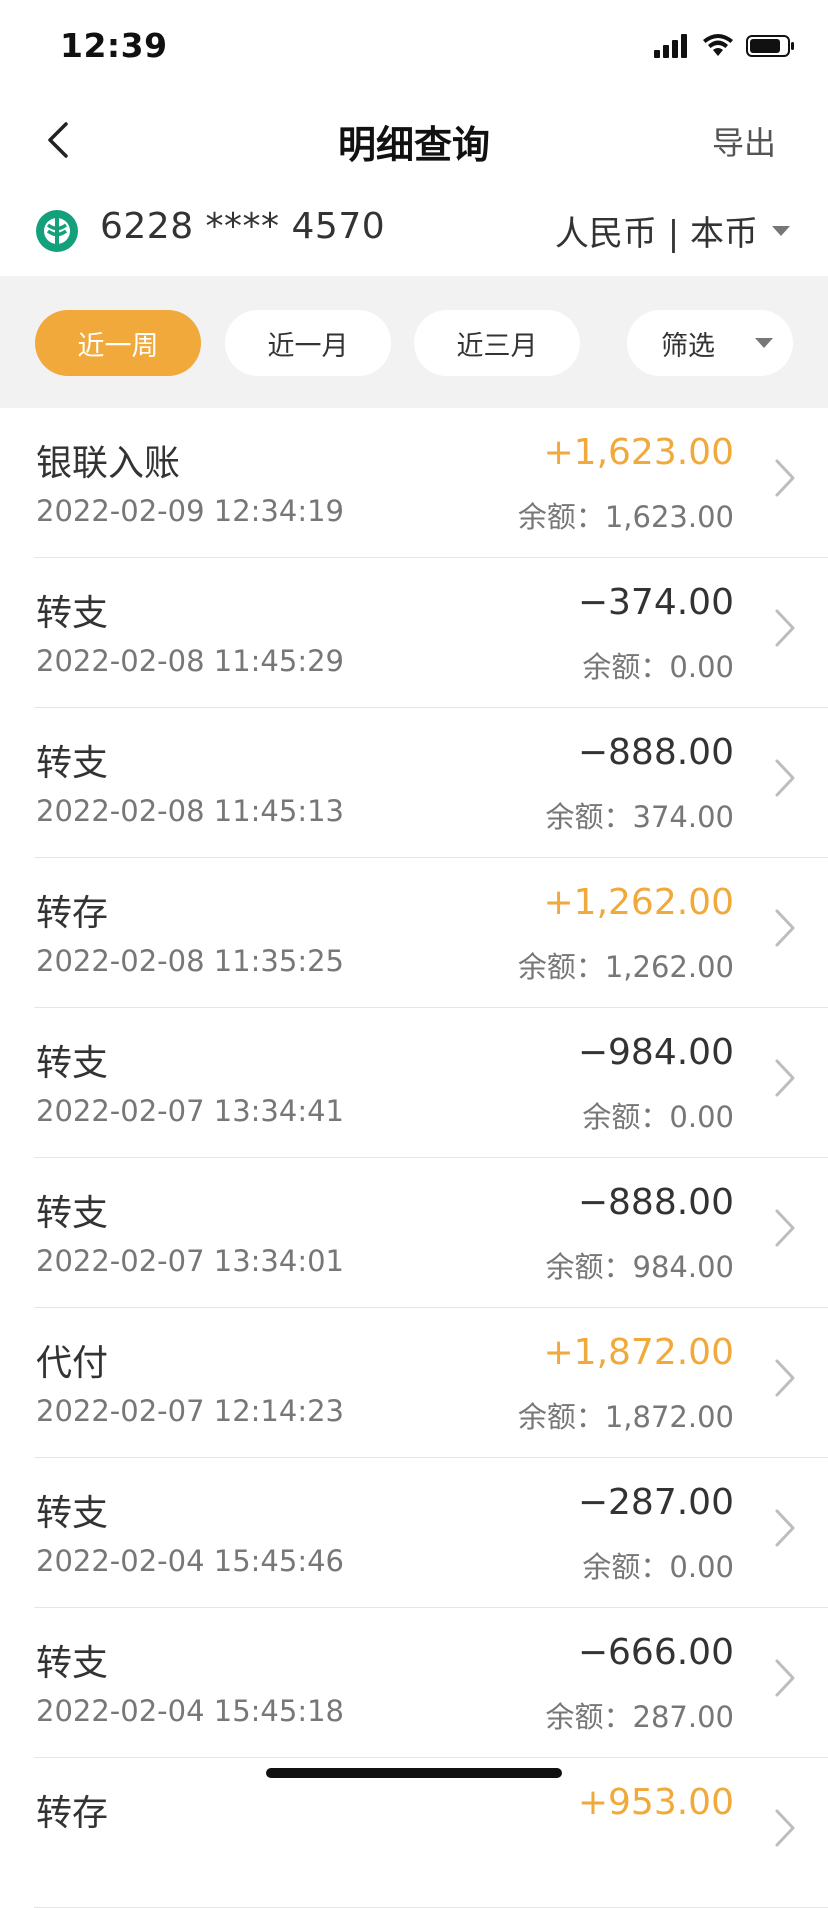 The height and width of the screenshot is (1908, 828). Describe the element at coordinates (638, 452) in the screenshot. I see `transaction-amount: +1,623.00` at that location.